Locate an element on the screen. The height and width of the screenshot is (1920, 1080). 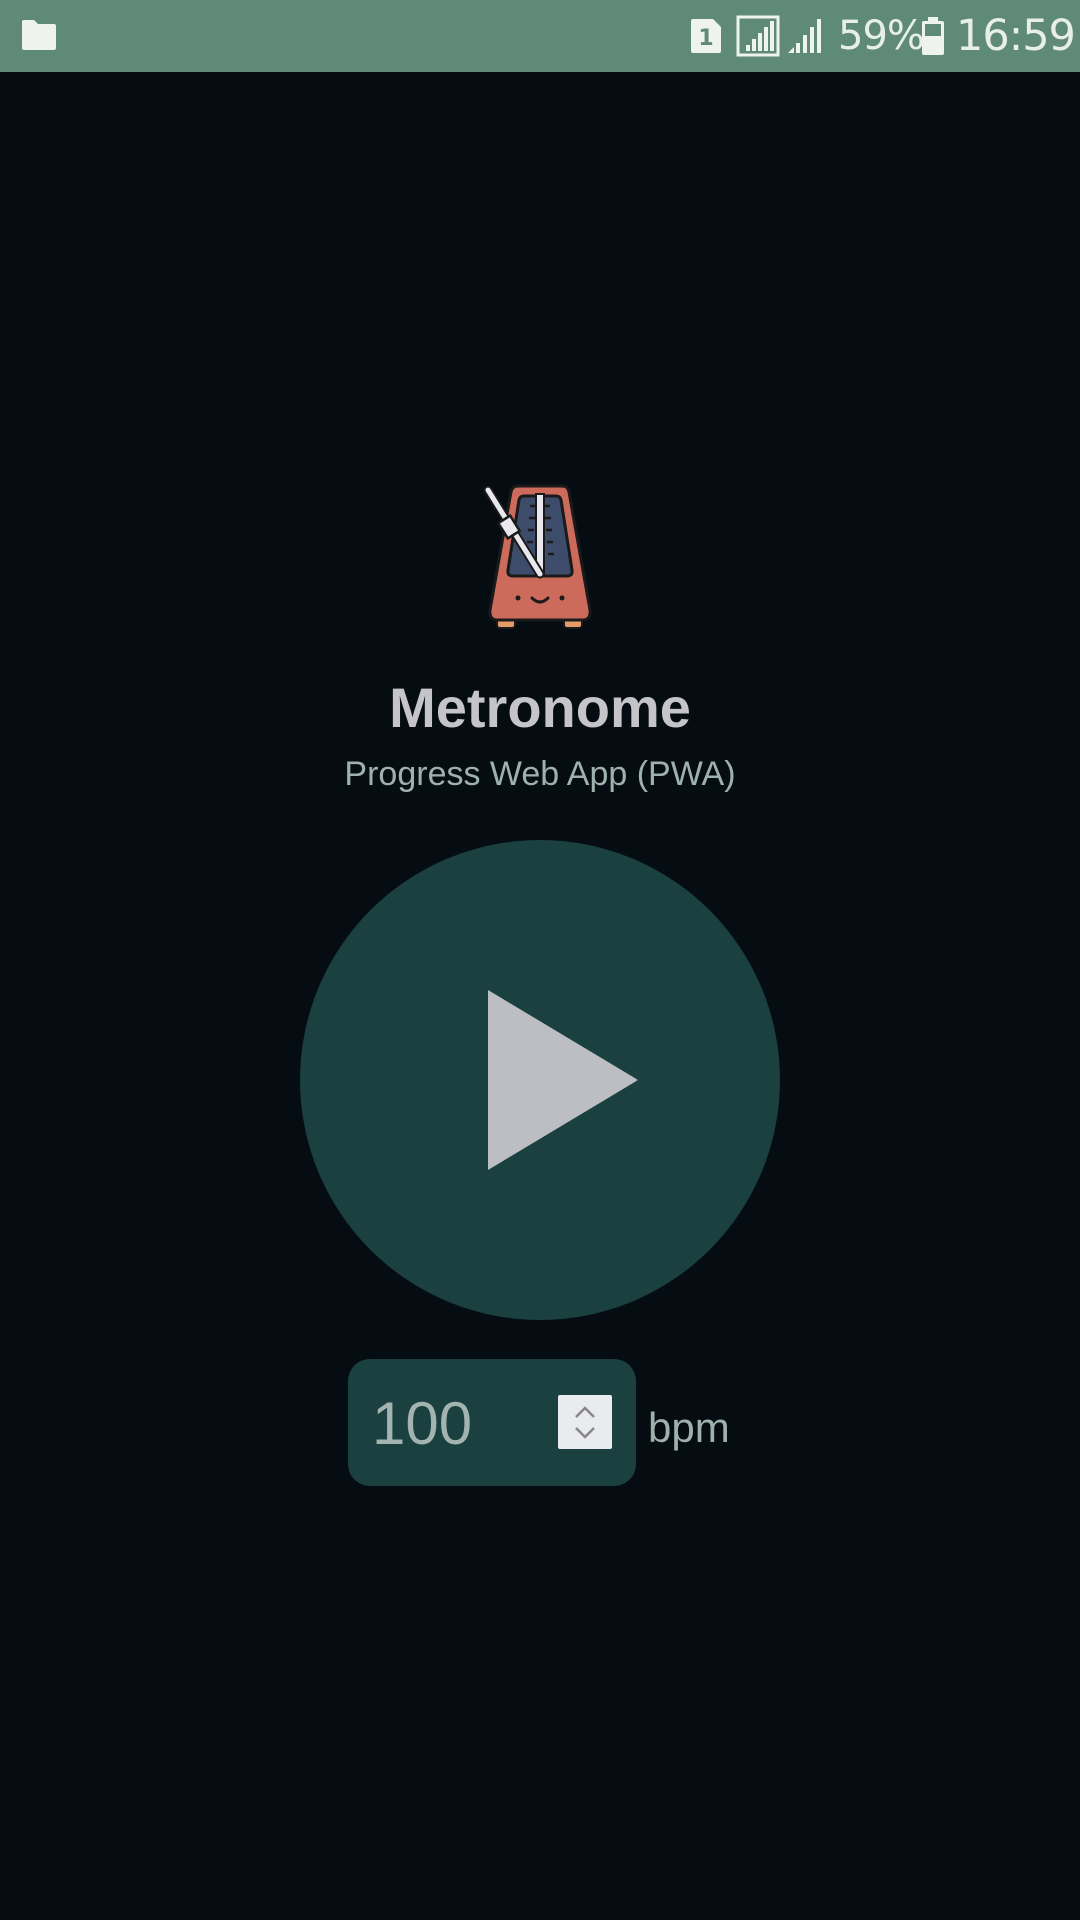
bpm-unit-label: bpm is located at coordinates (689, 1427).